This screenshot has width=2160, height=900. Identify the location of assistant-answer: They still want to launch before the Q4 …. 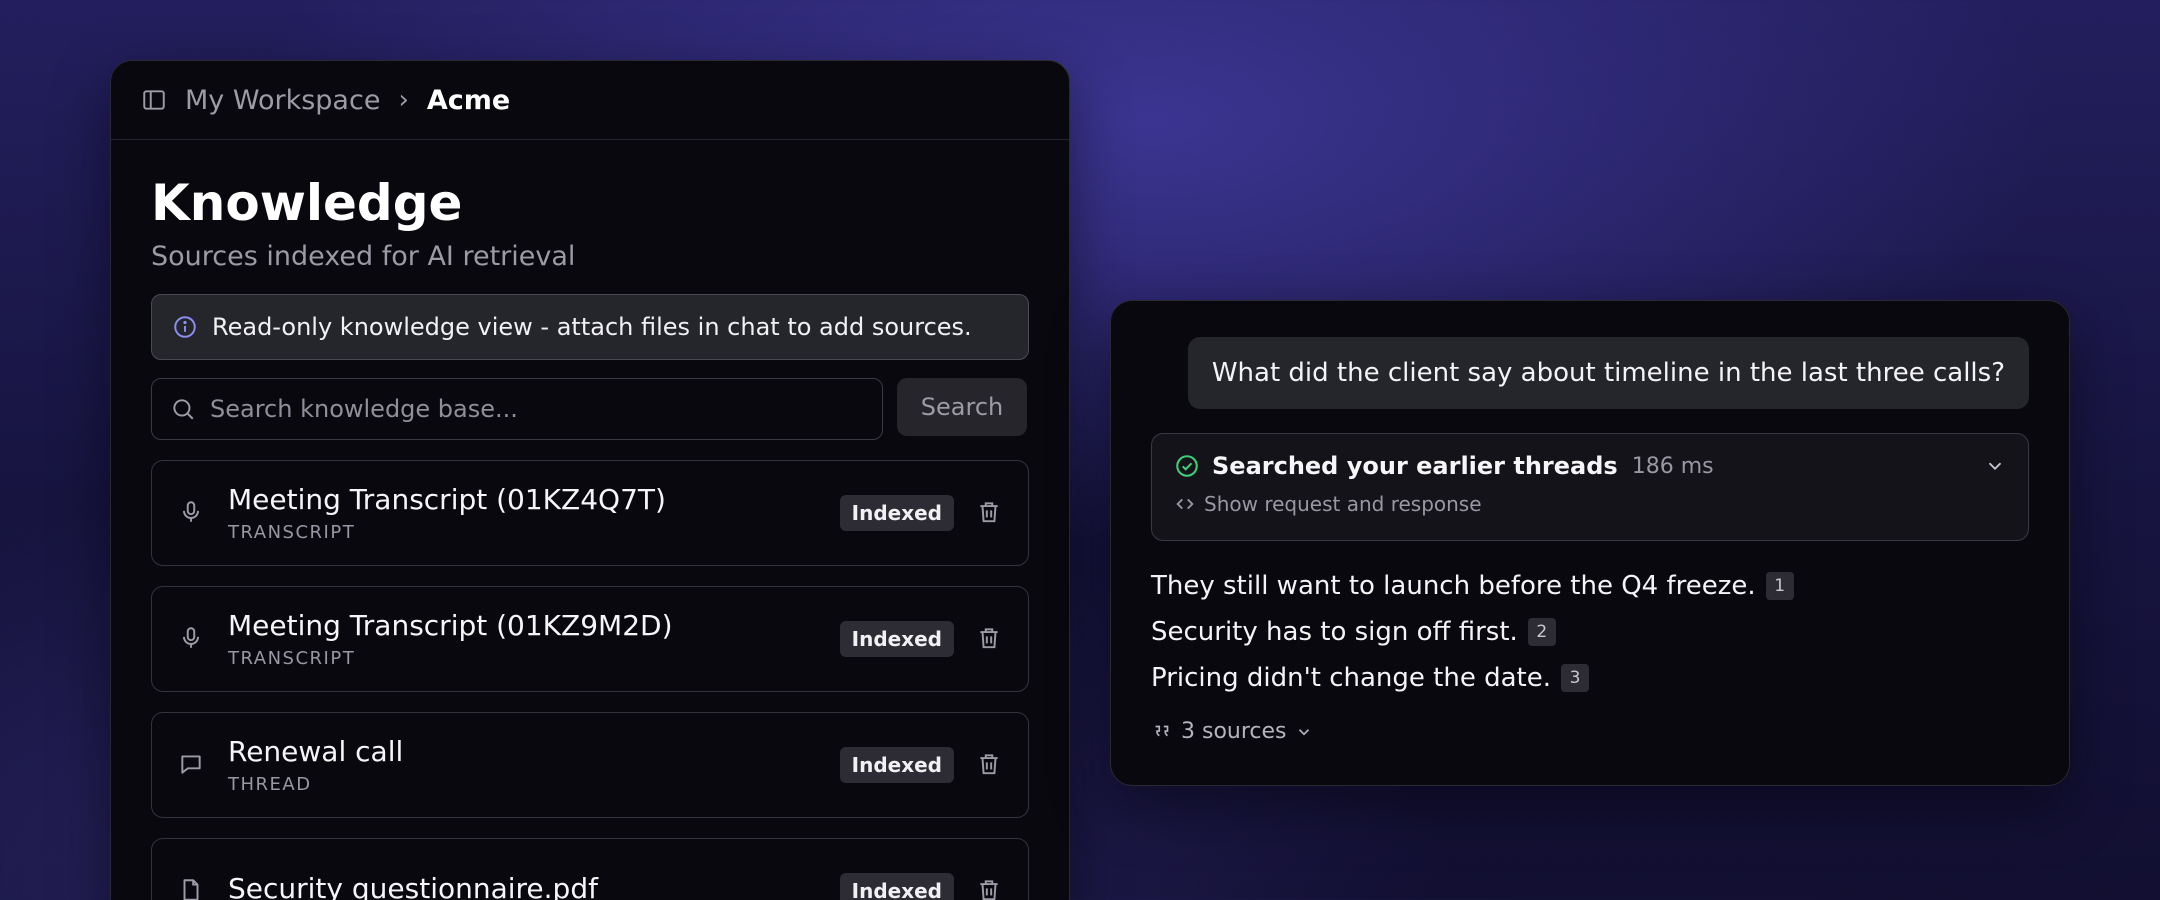
(1472, 632).